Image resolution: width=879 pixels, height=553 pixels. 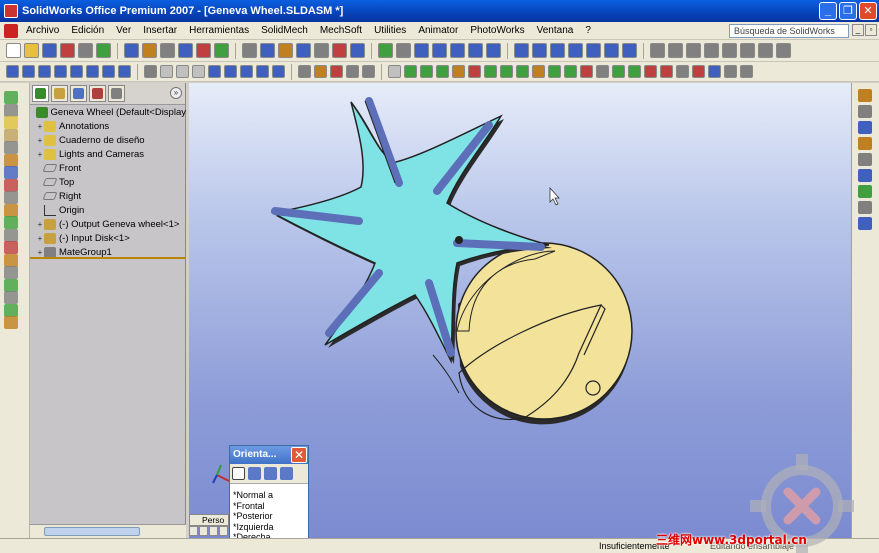 I want to click on menu-photoworks: PhotoWorks, so click(x=497, y=30).